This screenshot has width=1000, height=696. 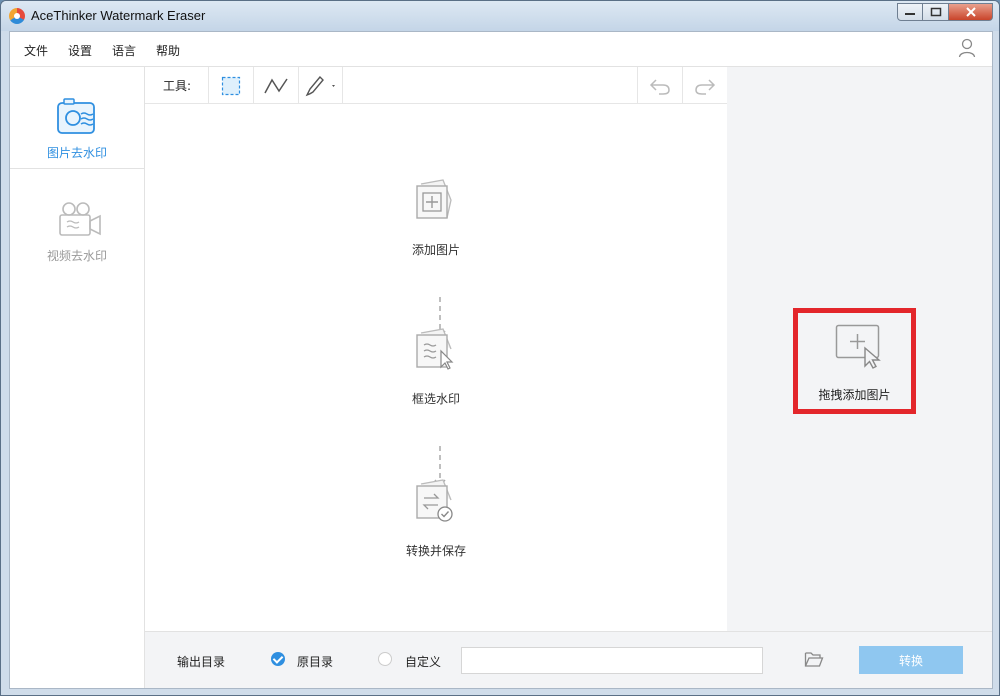 I want to click on drop-zone-label: 拖拽添加图片, so click(x=854, y=395).